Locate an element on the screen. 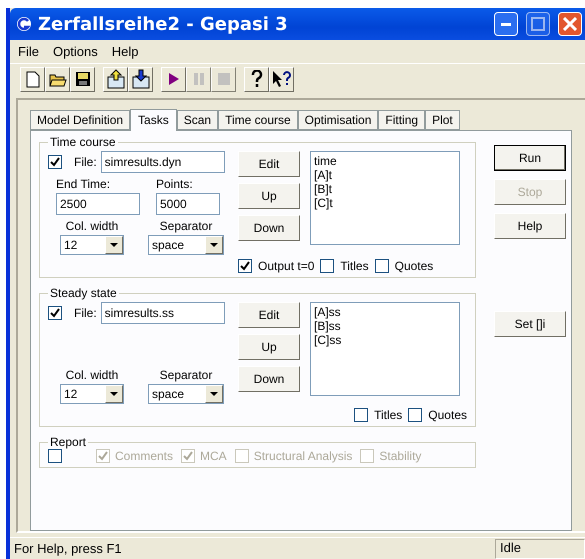 The width and height of the screenshot is (585, 559). list-item: [A]ss is located at coordinates (385, 312).